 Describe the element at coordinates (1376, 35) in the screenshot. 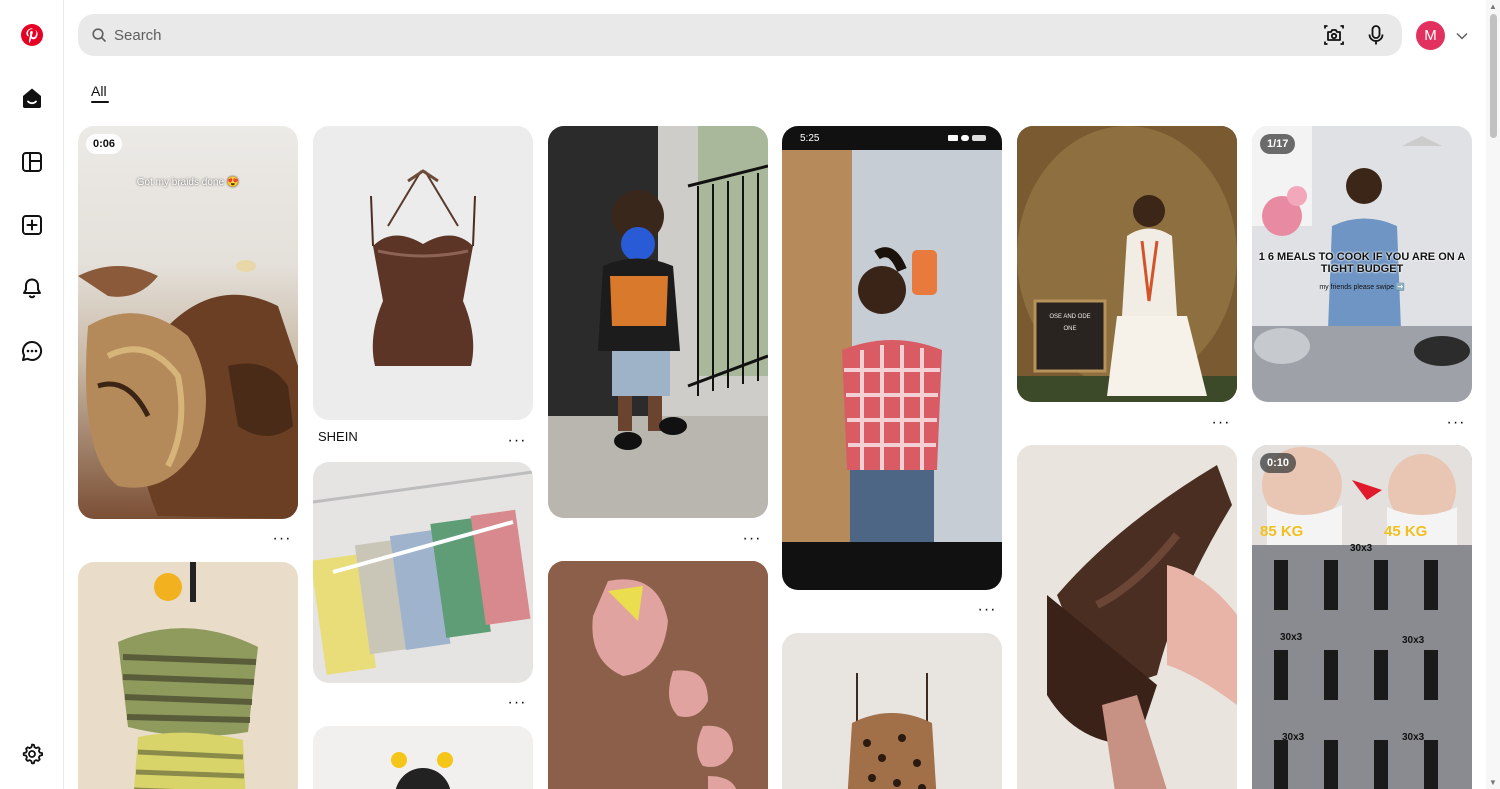

I see `microphone-icon` at that location.